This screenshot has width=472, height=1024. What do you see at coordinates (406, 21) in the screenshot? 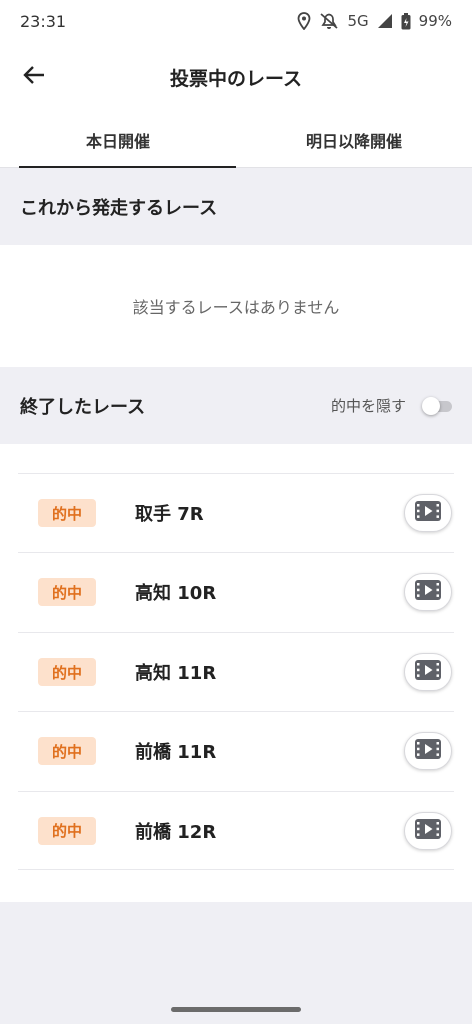
I see `battery-icon` at bounding box center [406, 21].